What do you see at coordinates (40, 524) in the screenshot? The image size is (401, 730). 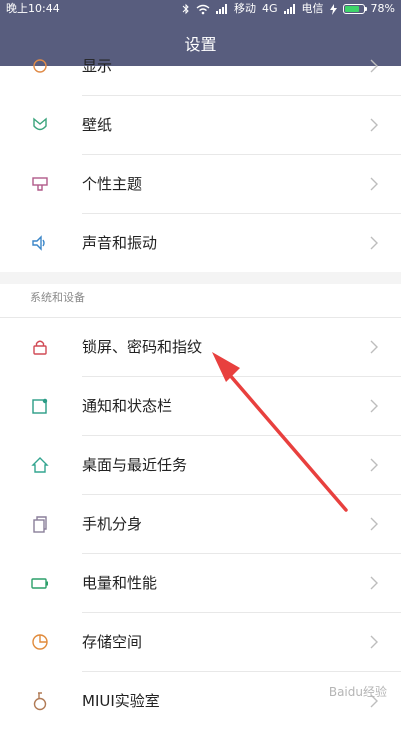 I see `second-space-icon` at bounding box center [40, 524].